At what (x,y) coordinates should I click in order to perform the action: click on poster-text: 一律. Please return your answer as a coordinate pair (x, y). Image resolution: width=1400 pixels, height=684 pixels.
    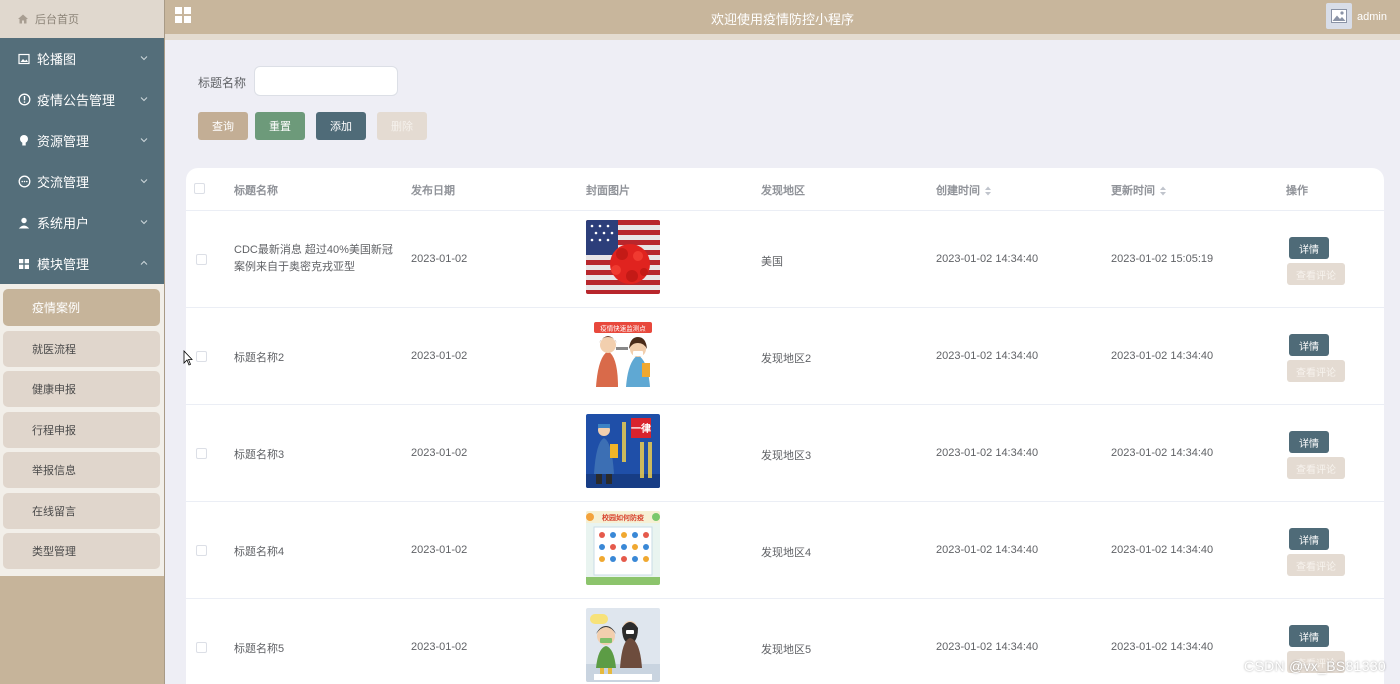
    Looking at the image, I should click on (641, 428).